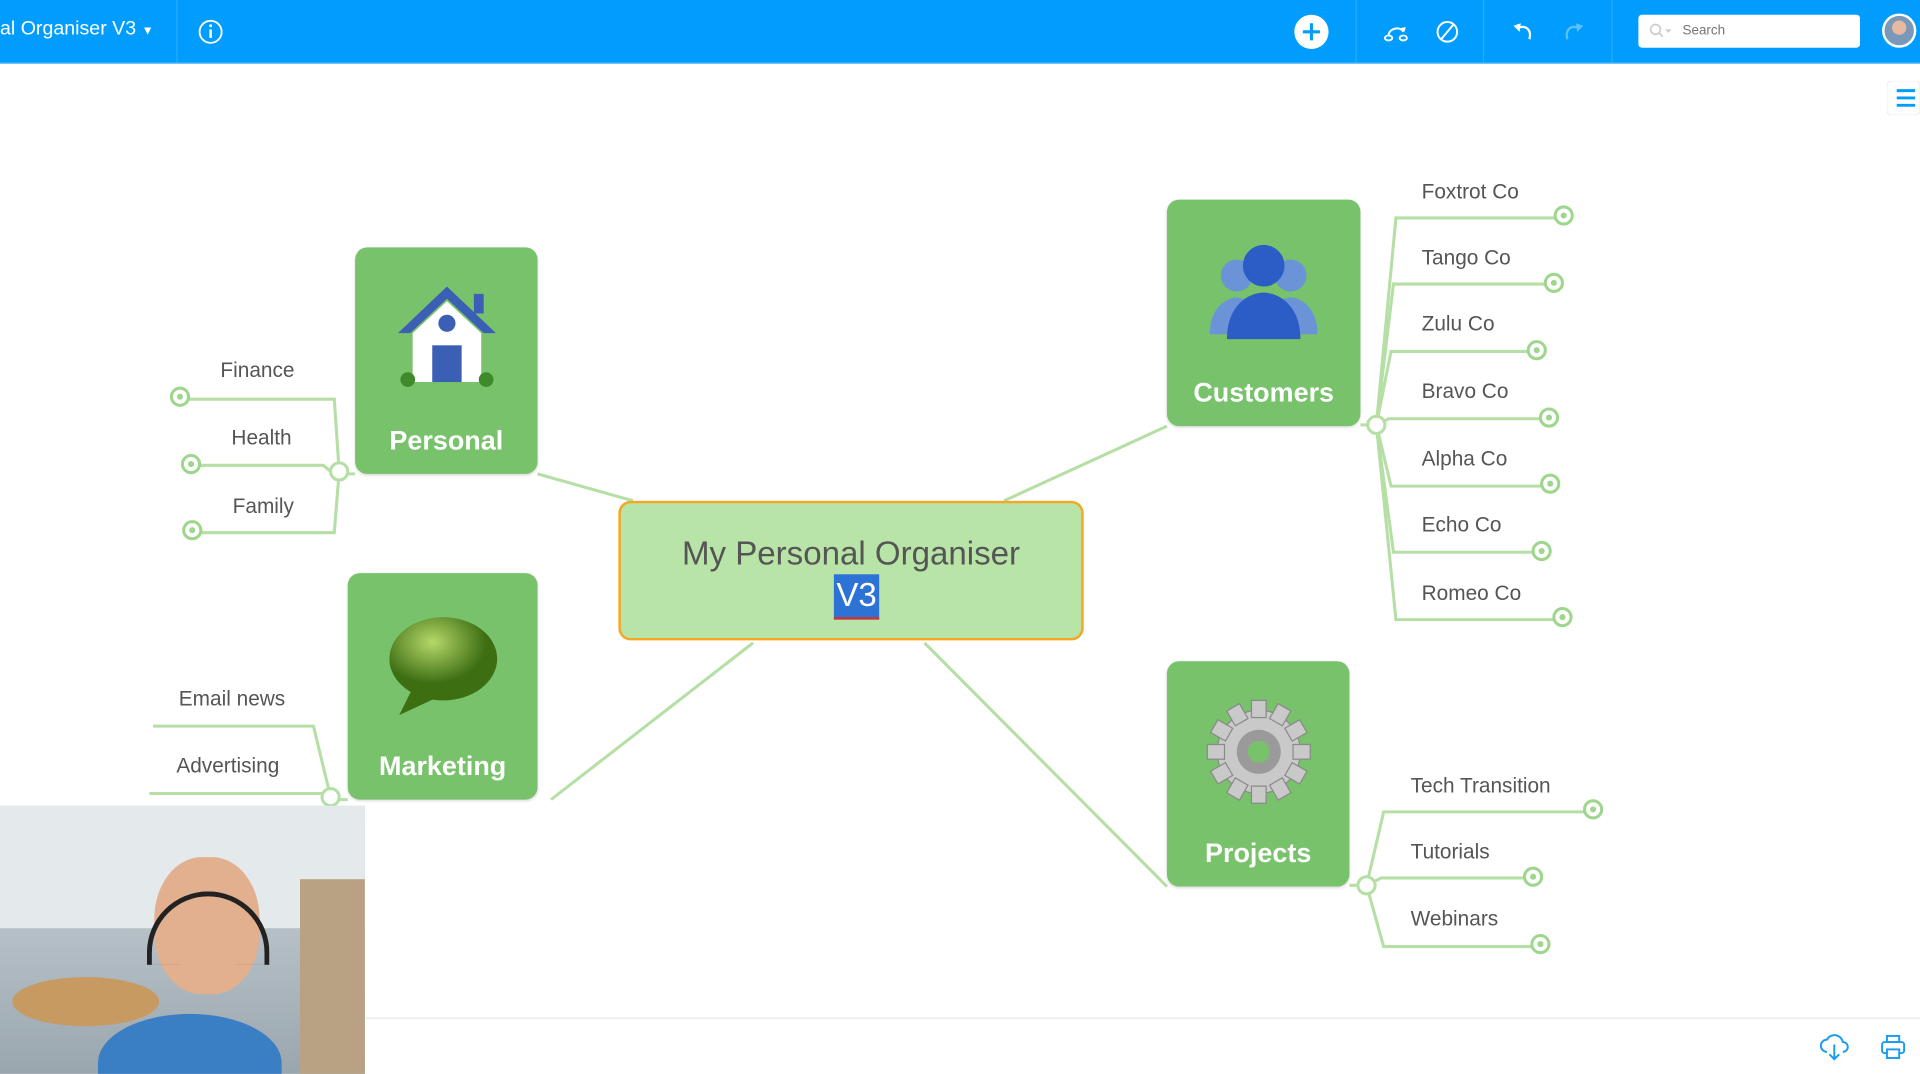  What do you see at coordinates (851, 570) in the screenshot?
I see `central-topic: My Personal Organiser V3` at bounding box center [851, 570].